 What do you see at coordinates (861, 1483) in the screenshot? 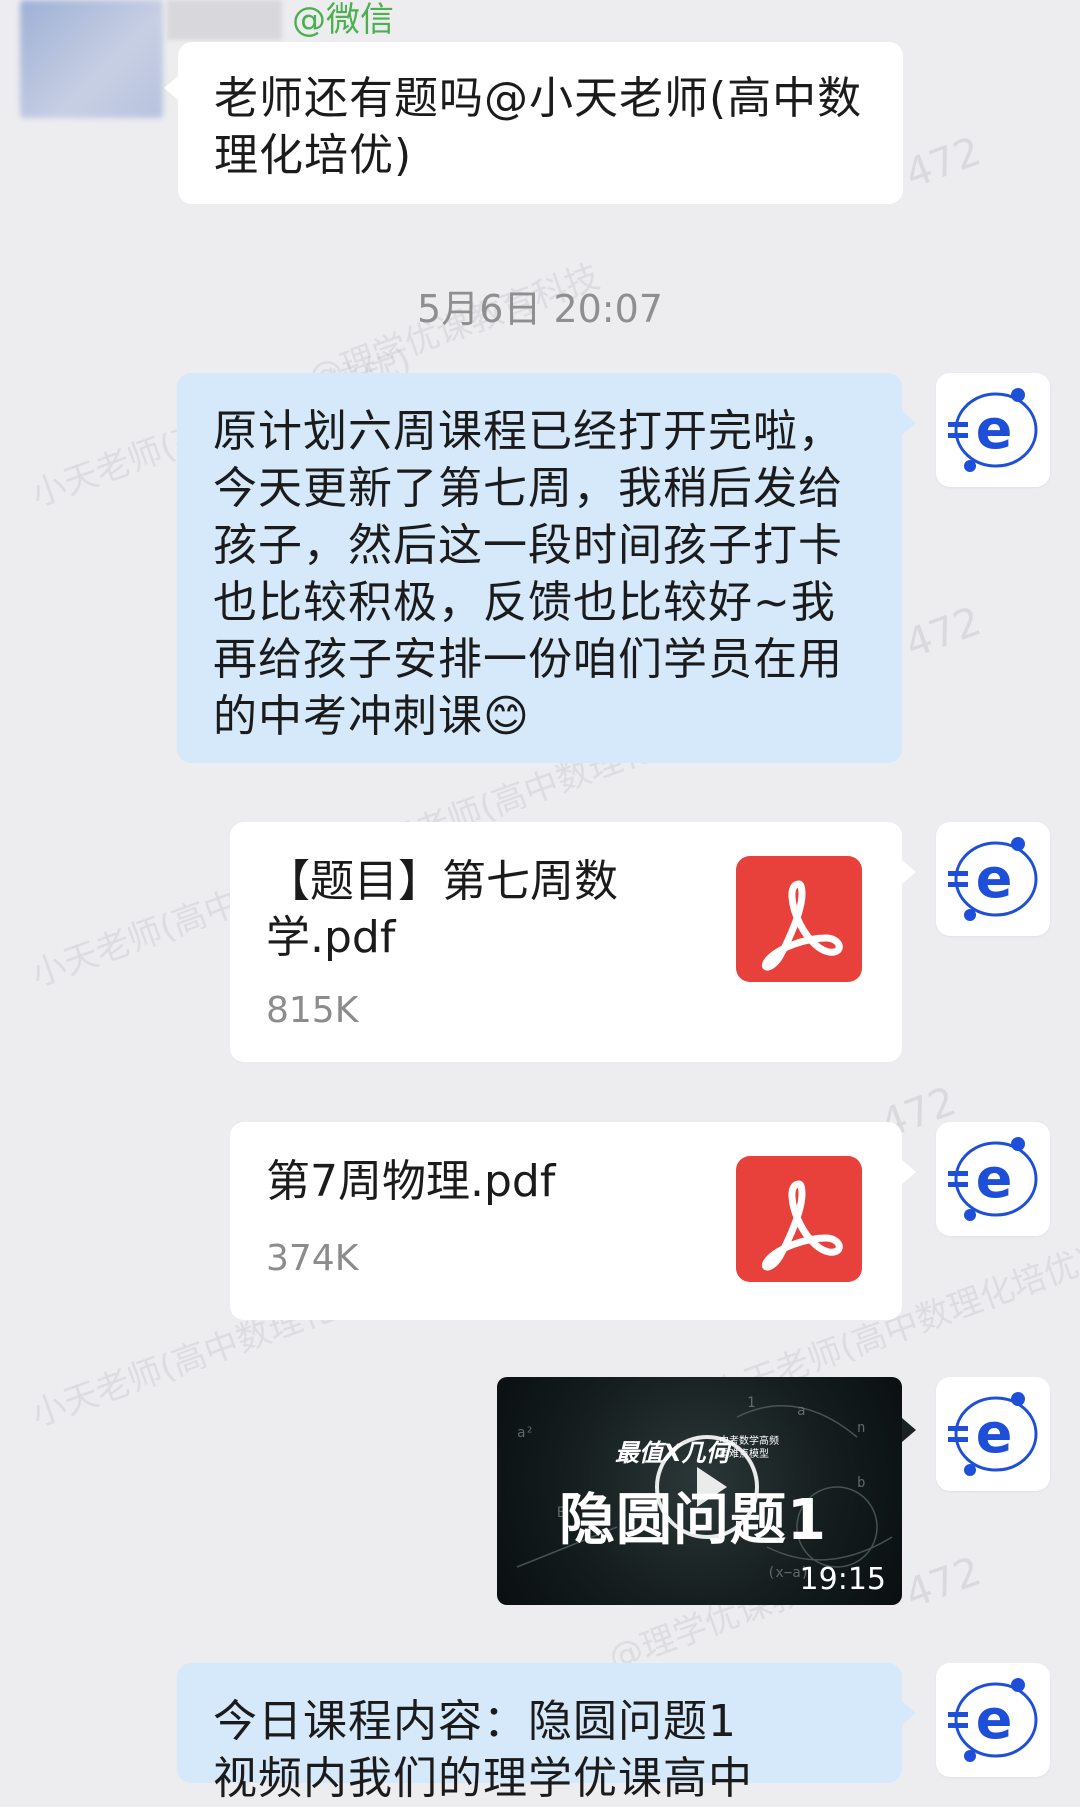
I see `svg-text: b` at bounding box center [861, 1483].